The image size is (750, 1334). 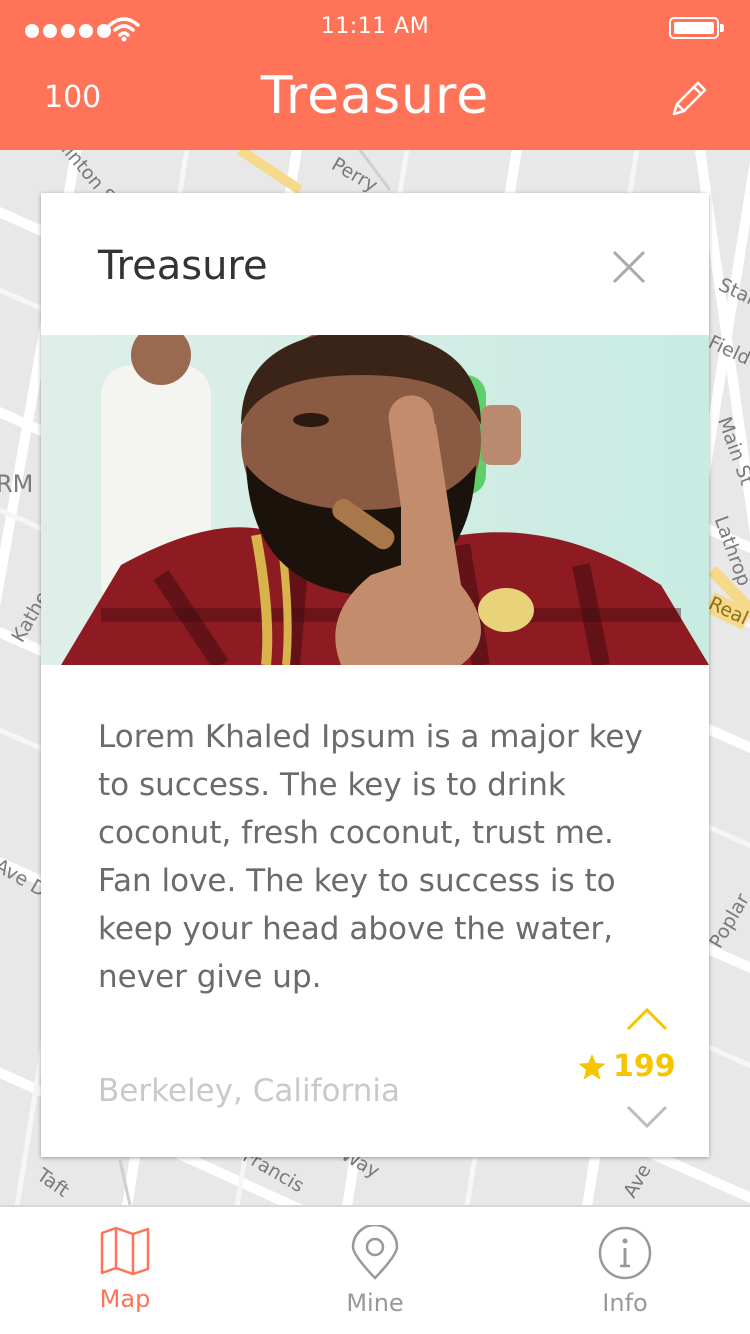 What do you see at coordinates (696, 28) in the screenshot?
I see `battery-icon` at bounding box center [696, 28].